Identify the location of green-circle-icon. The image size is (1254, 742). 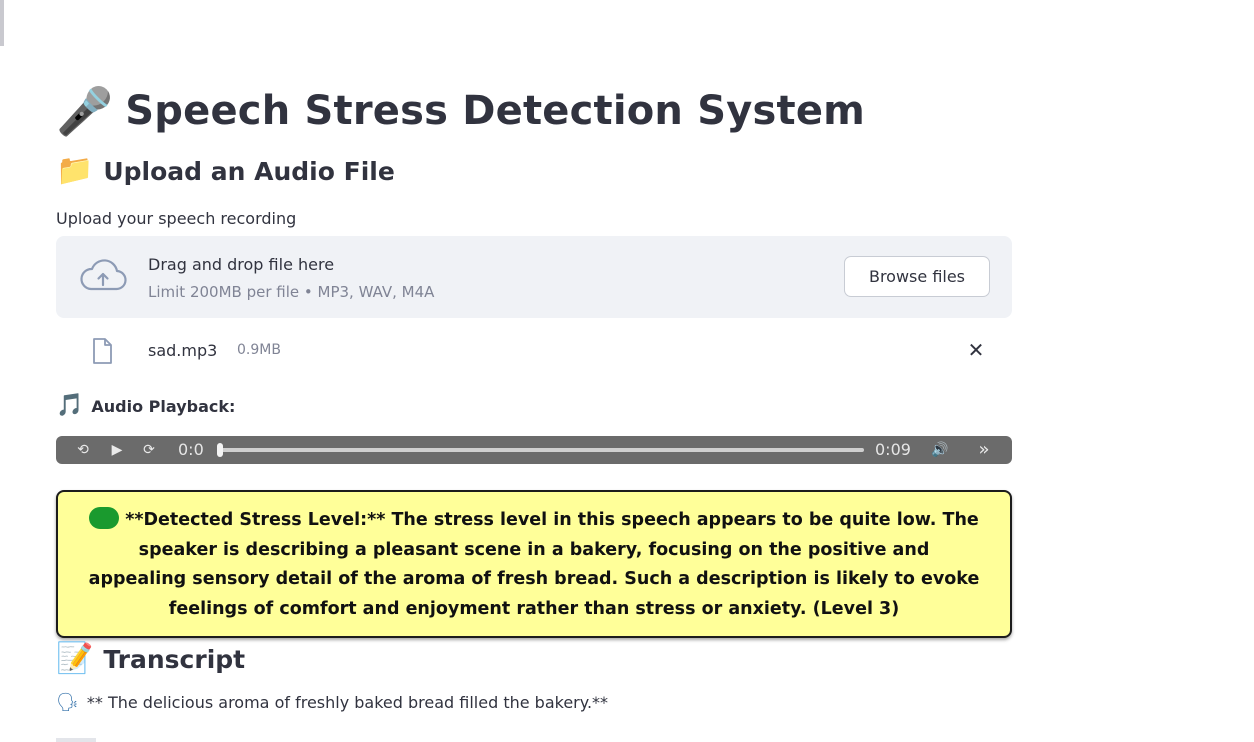
(104, 518).